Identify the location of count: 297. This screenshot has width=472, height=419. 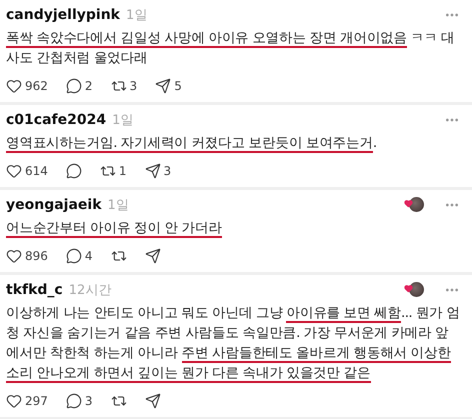
(36, 401).